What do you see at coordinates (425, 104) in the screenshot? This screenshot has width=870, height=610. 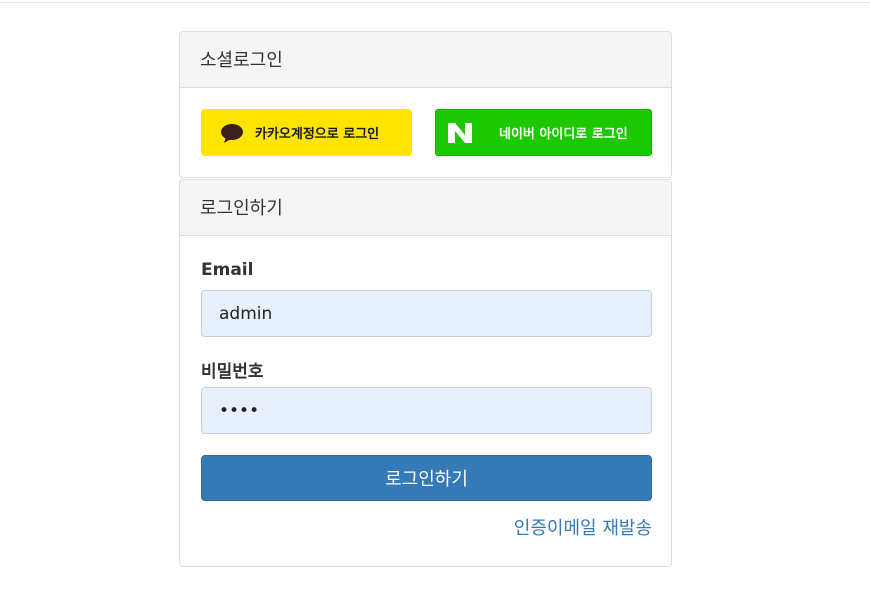 I see `social-login-panel: 소셜로그인 카카오계정으로 로그인 네이버 아이디로 로그인` at bounding box center [425, 104].